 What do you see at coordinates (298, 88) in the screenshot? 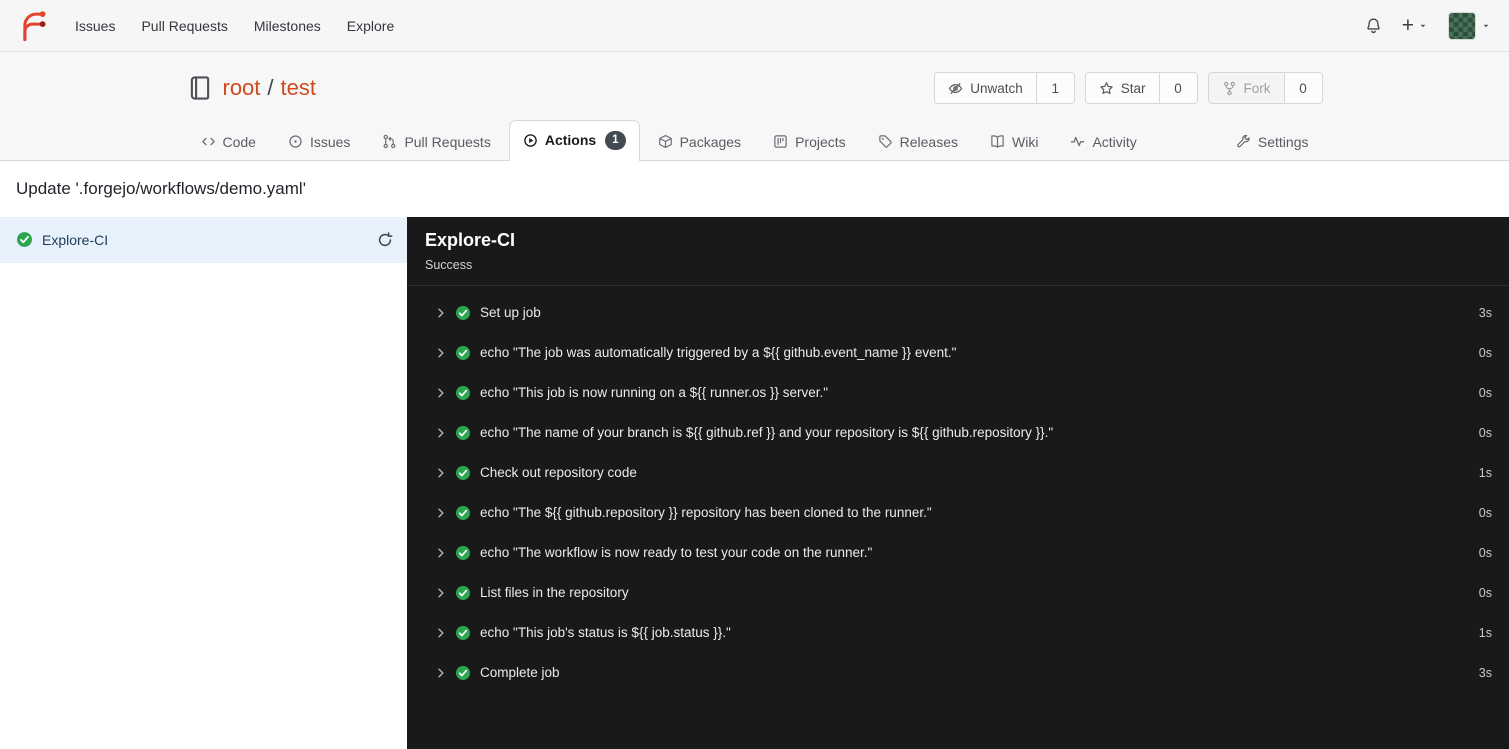
I see `repo-name-link: test` at bounding box center [298, 88].